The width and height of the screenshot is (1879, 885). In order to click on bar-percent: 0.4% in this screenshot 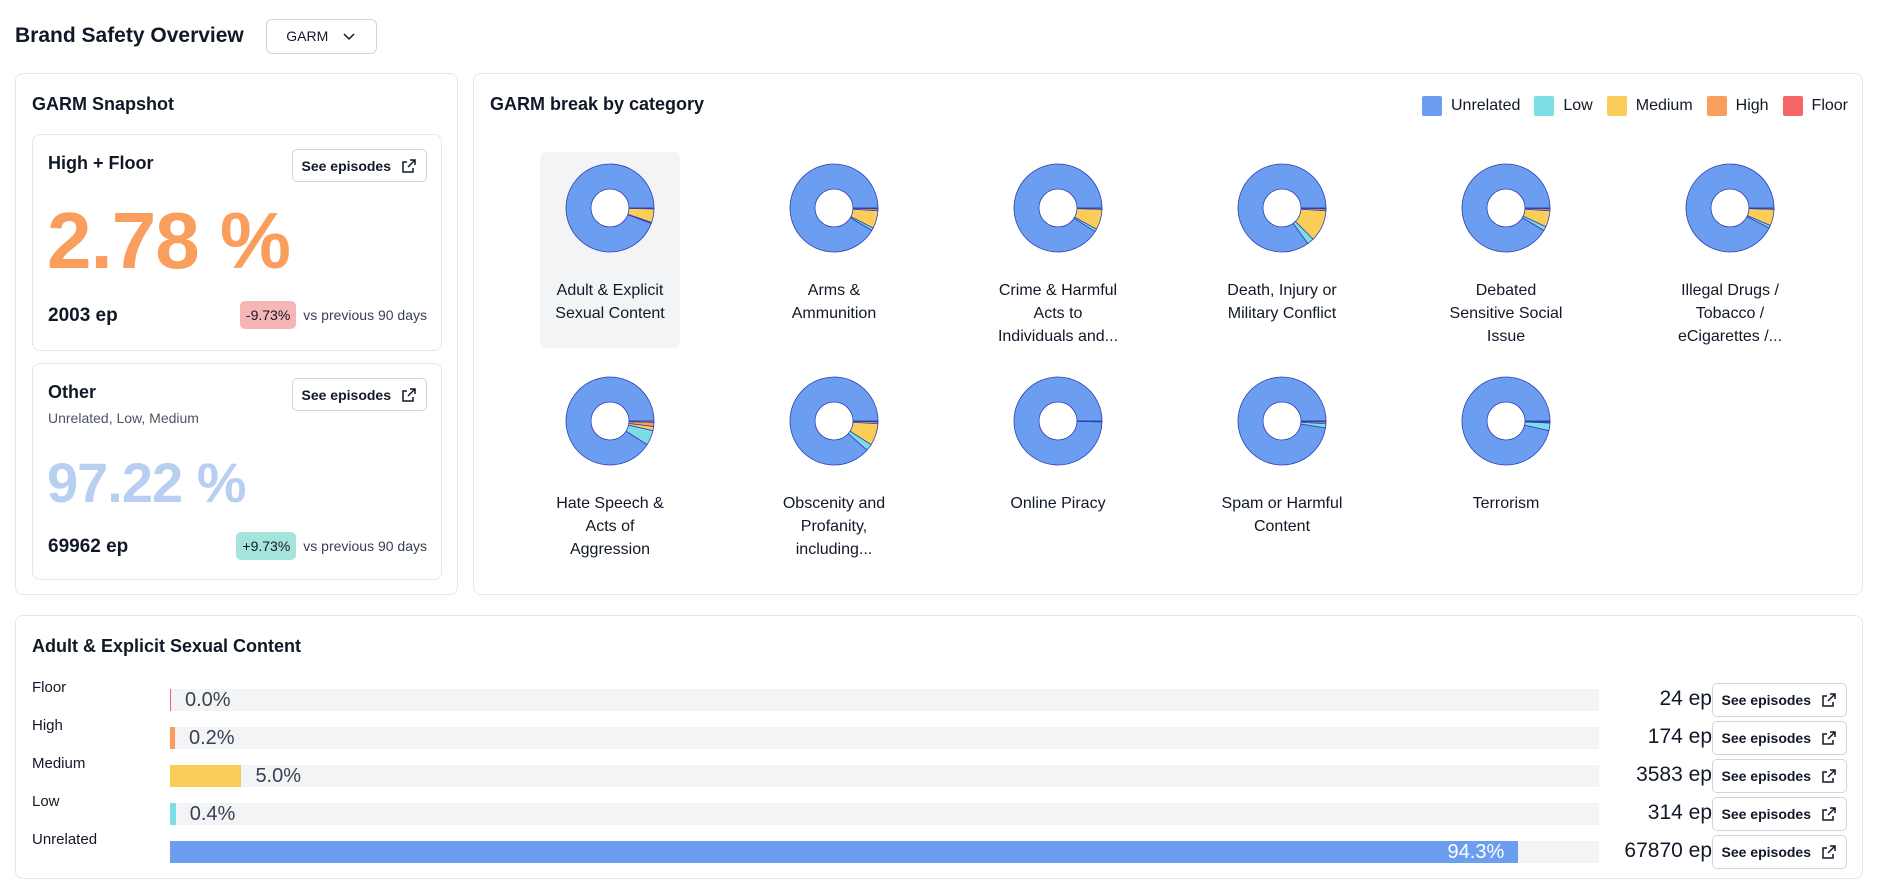, I will do `click(212, 814)`.